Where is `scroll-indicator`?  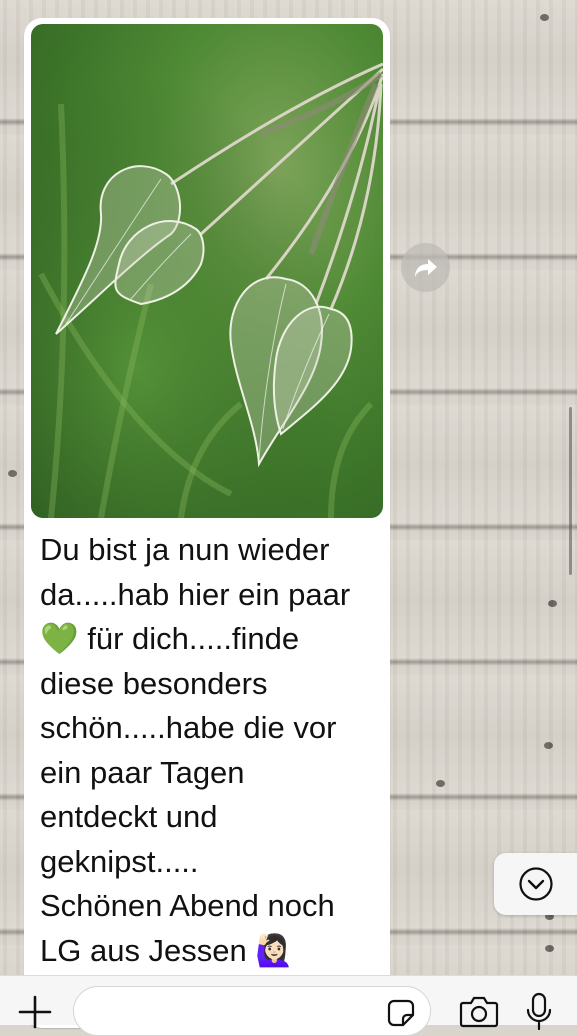
scroll-indicator is located at coordinates (570, 491).